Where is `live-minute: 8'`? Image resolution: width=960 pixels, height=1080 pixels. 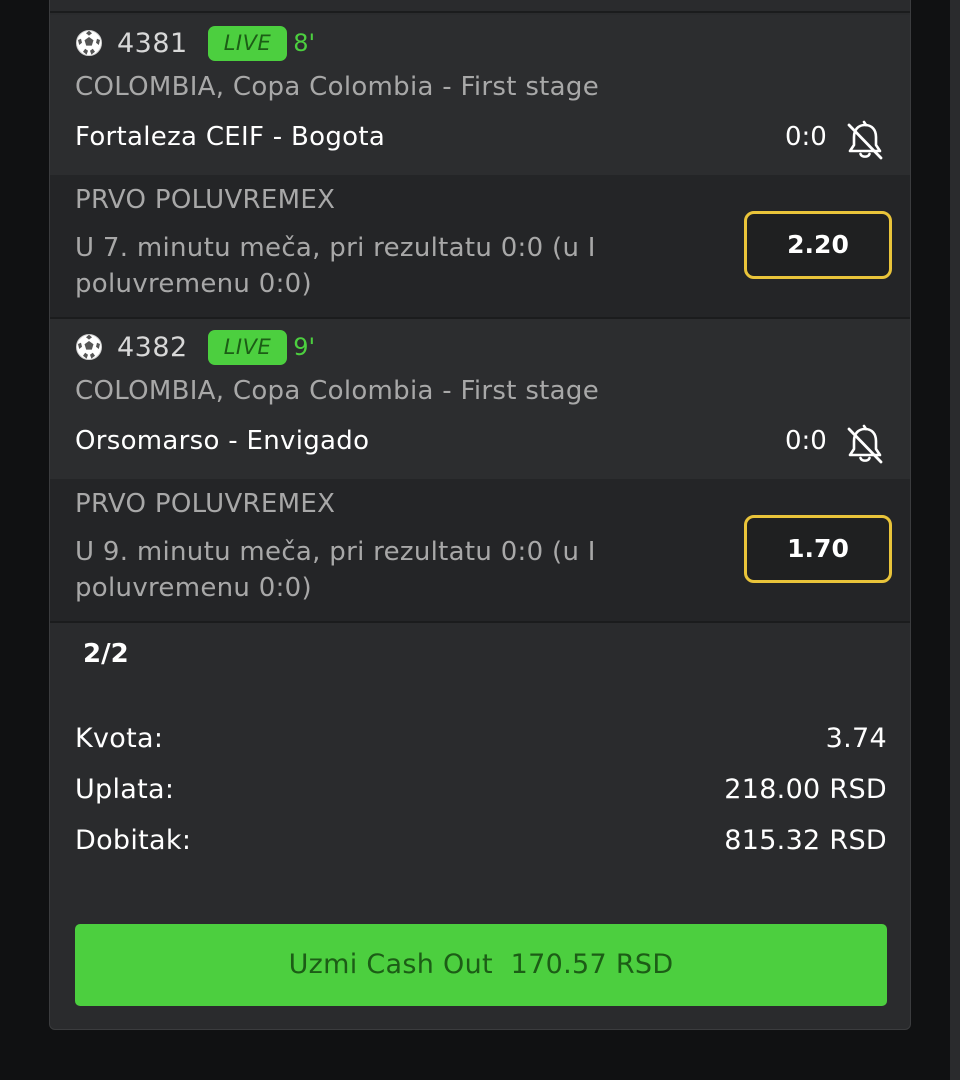
live-minute: 8' is located at coordinates (304, 43).